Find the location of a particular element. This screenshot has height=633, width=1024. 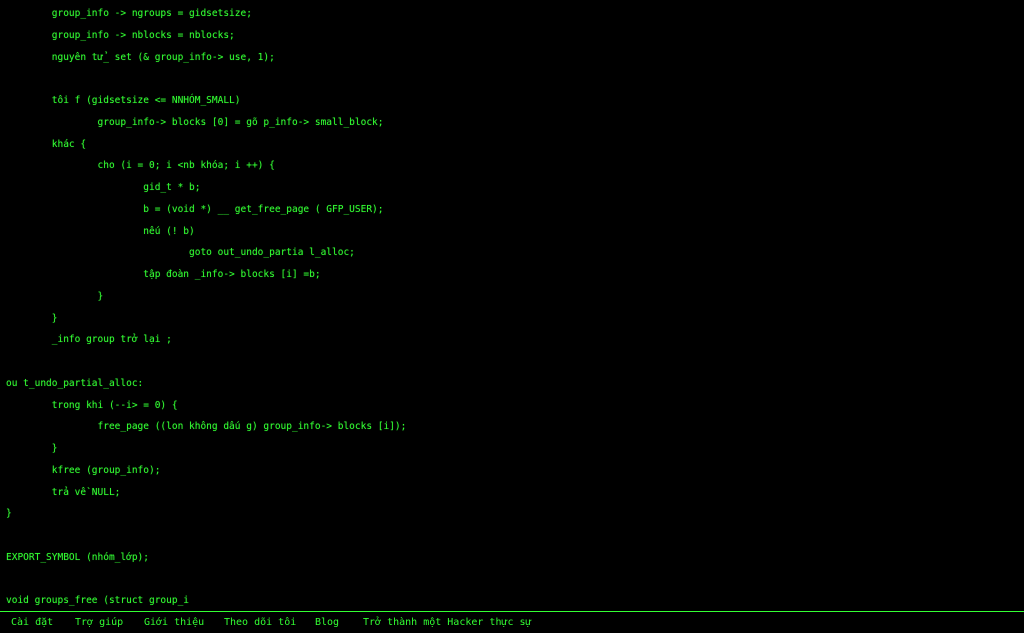

menu-item-become-hacker: Trở thành một Hacker thực sự is located at coordinates (447, 622).